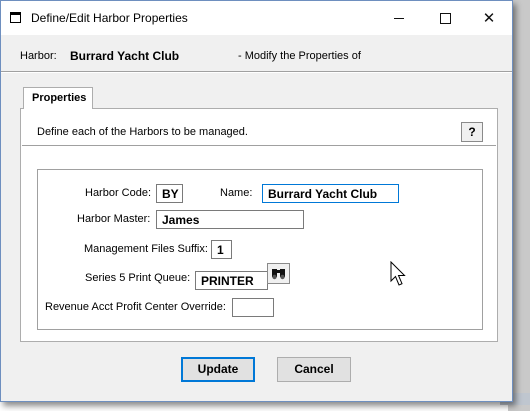  I want to click on revenue-override-label: Revenue Acct Profit Center Override:, so click(135, 307).